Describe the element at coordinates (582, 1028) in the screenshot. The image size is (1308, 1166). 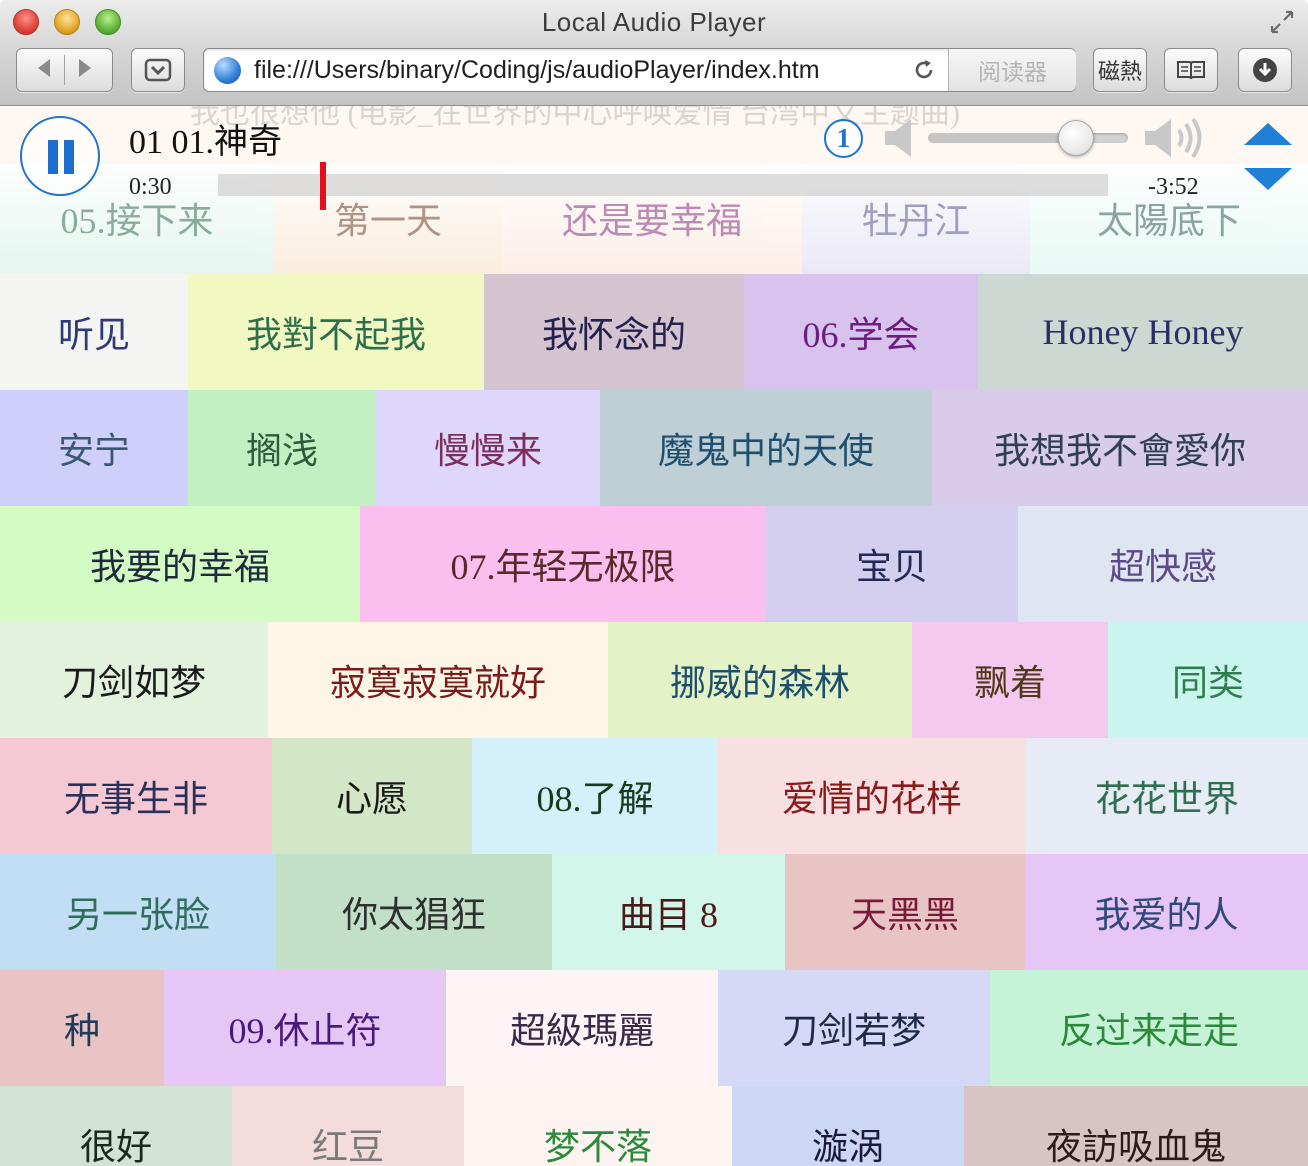
I see `song-tile: 超級瑪麗` at that location.